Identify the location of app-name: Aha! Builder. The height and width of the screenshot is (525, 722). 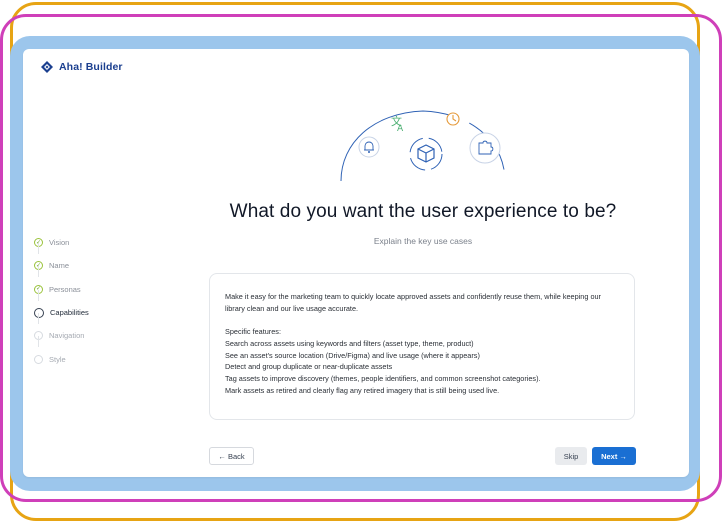
(91, 67).